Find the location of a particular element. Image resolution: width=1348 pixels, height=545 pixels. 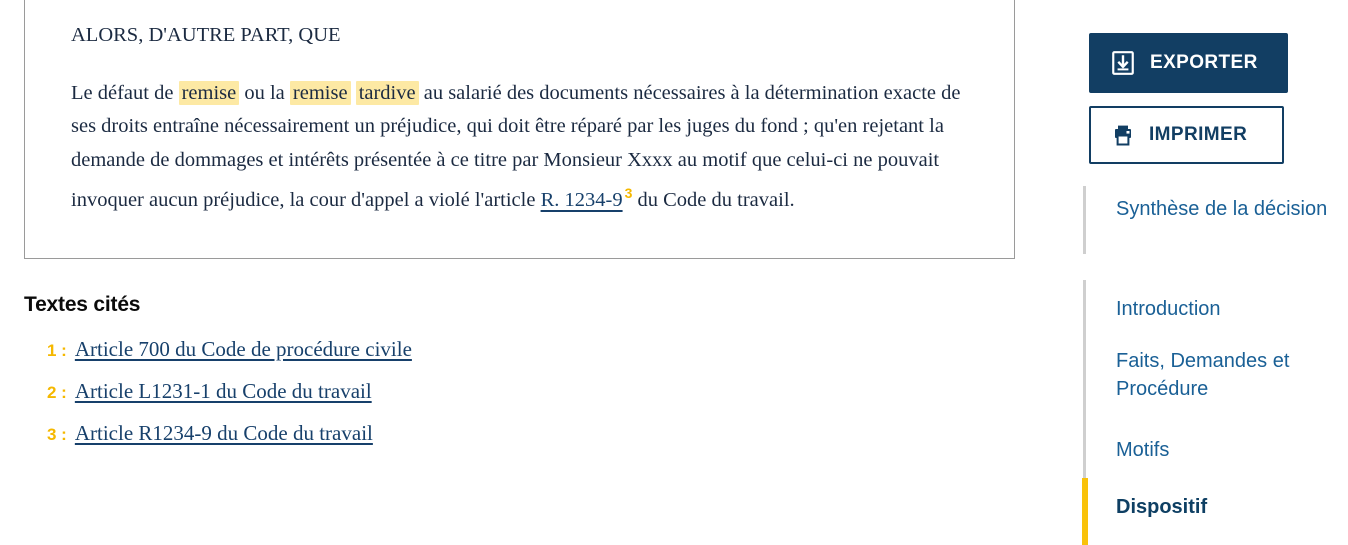

export-button: EXPORTER is located at coordinates (1188, 63).